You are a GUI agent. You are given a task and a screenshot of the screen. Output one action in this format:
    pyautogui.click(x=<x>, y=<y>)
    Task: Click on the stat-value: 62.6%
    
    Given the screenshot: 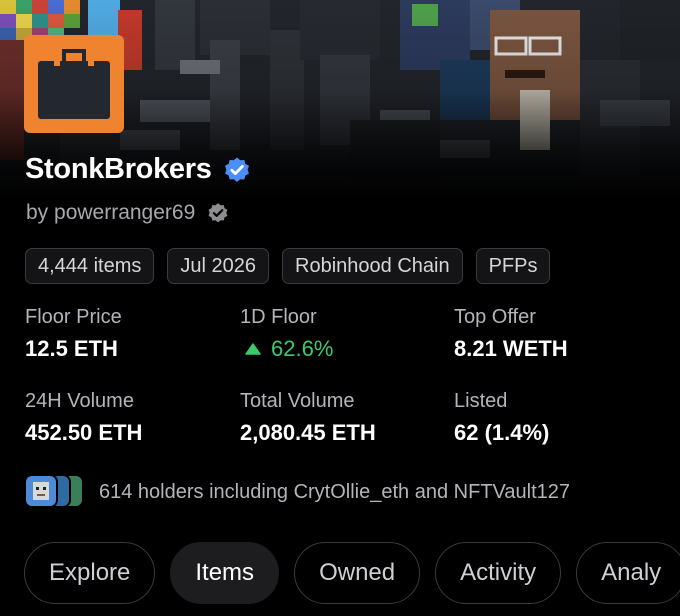 What is the action you would take?
    pyautogui.click(x=302, y=348)
    